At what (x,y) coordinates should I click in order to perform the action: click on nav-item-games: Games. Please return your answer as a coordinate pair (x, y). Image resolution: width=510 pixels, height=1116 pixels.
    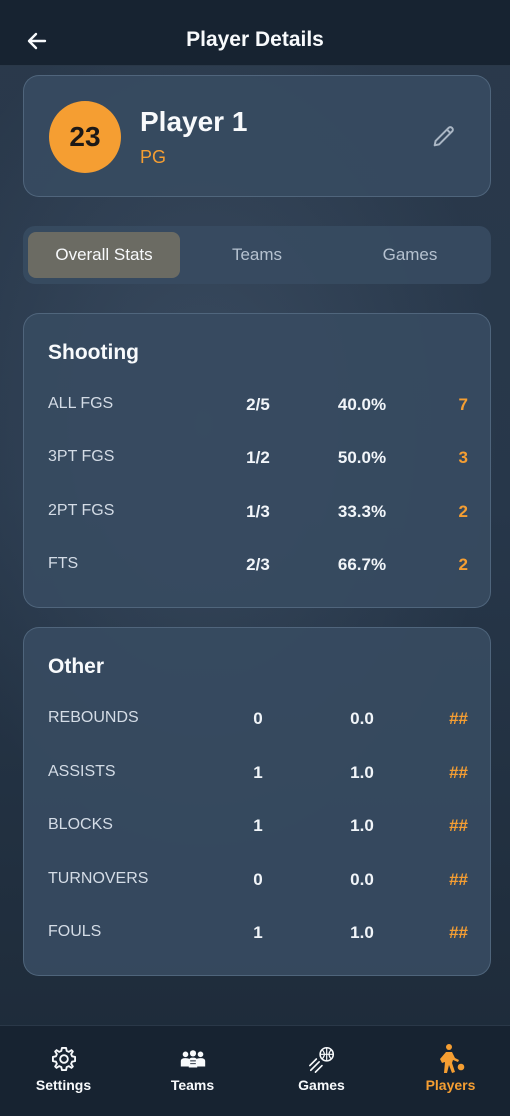
    Looking at the image, I should click on (321, 1071).